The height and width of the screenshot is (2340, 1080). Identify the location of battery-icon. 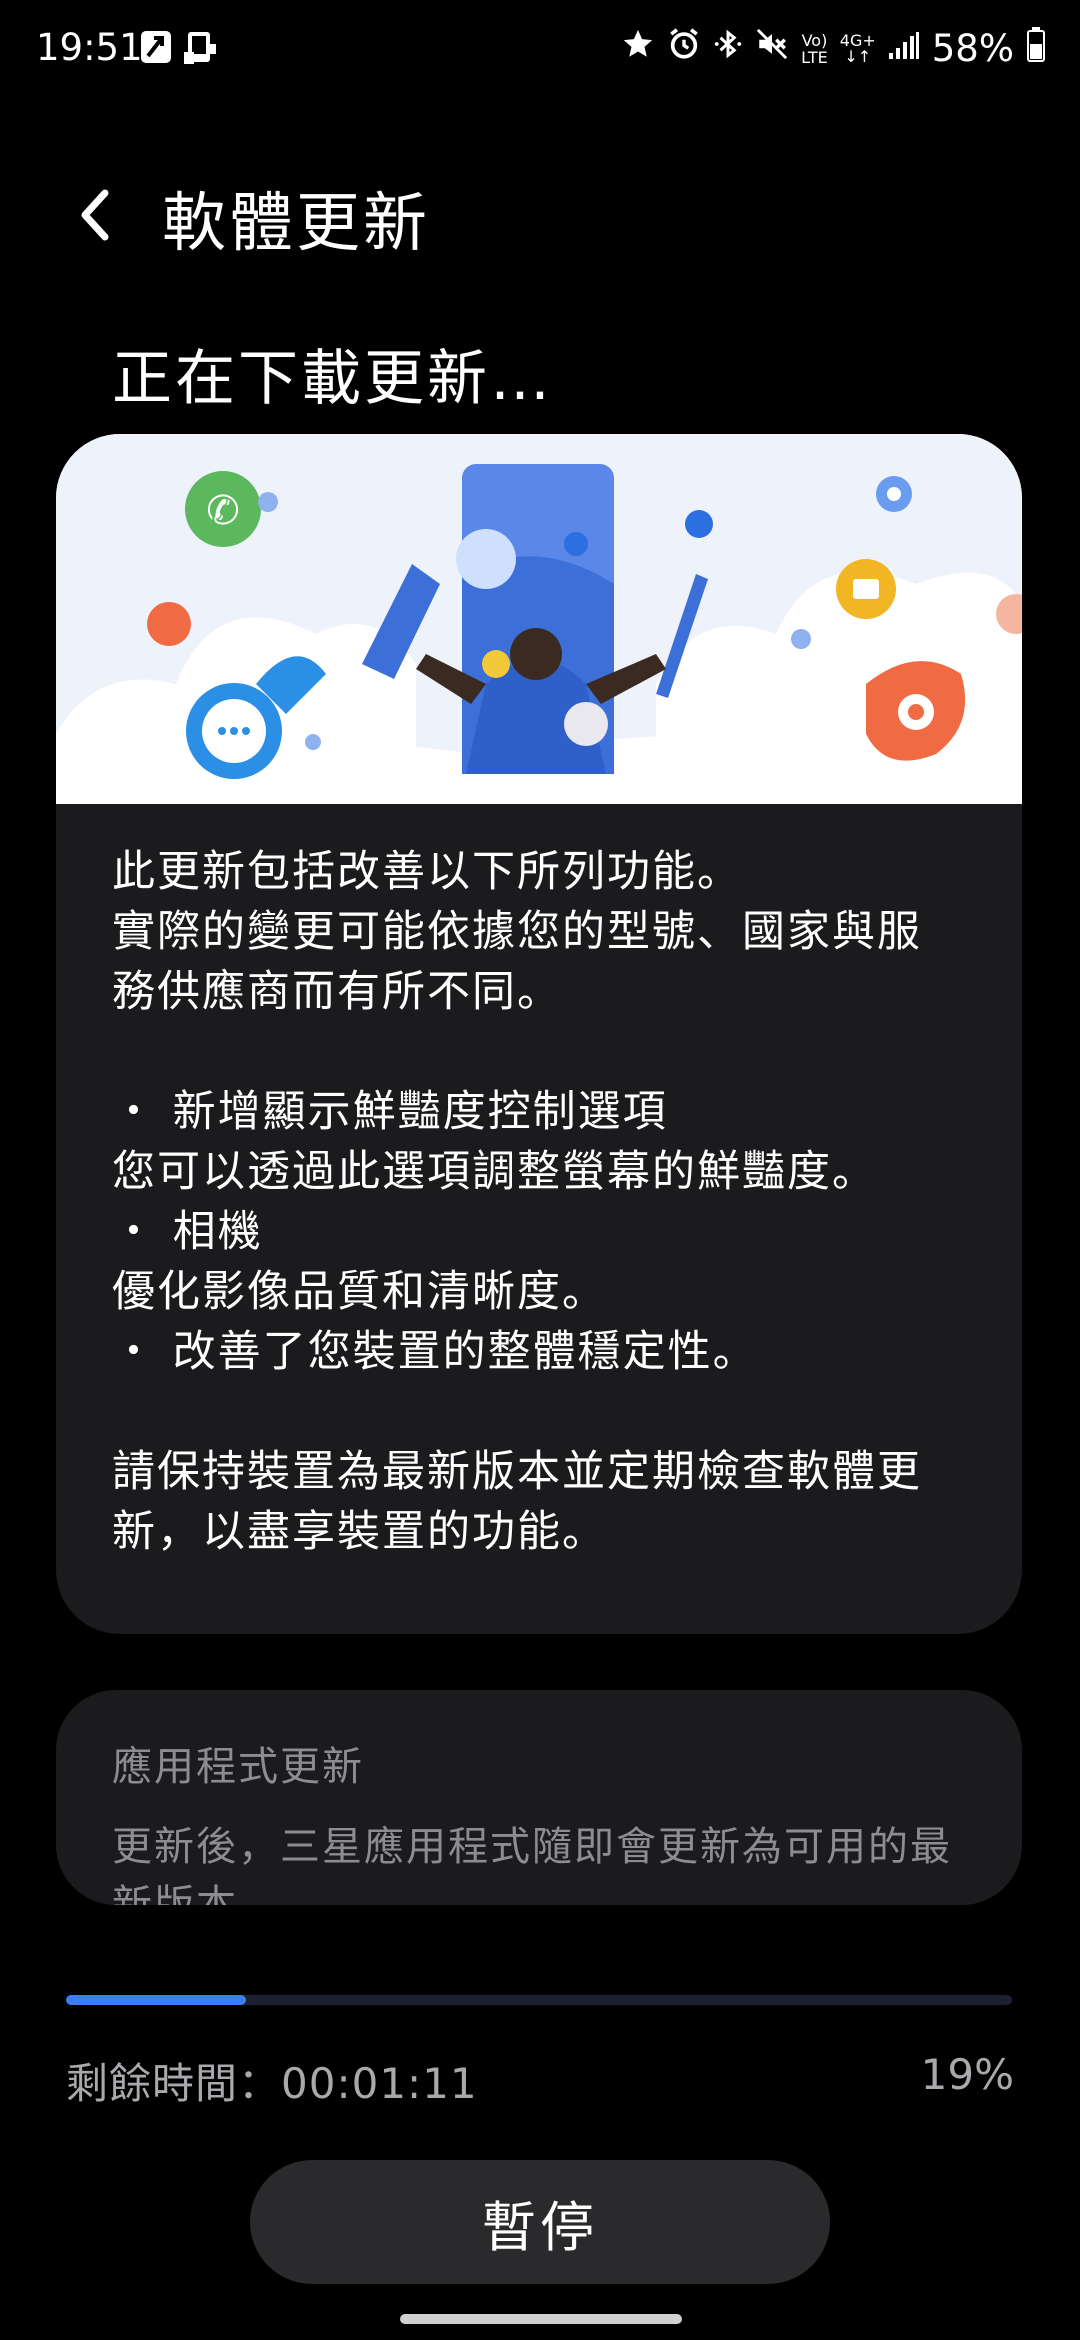
(1036, 48).